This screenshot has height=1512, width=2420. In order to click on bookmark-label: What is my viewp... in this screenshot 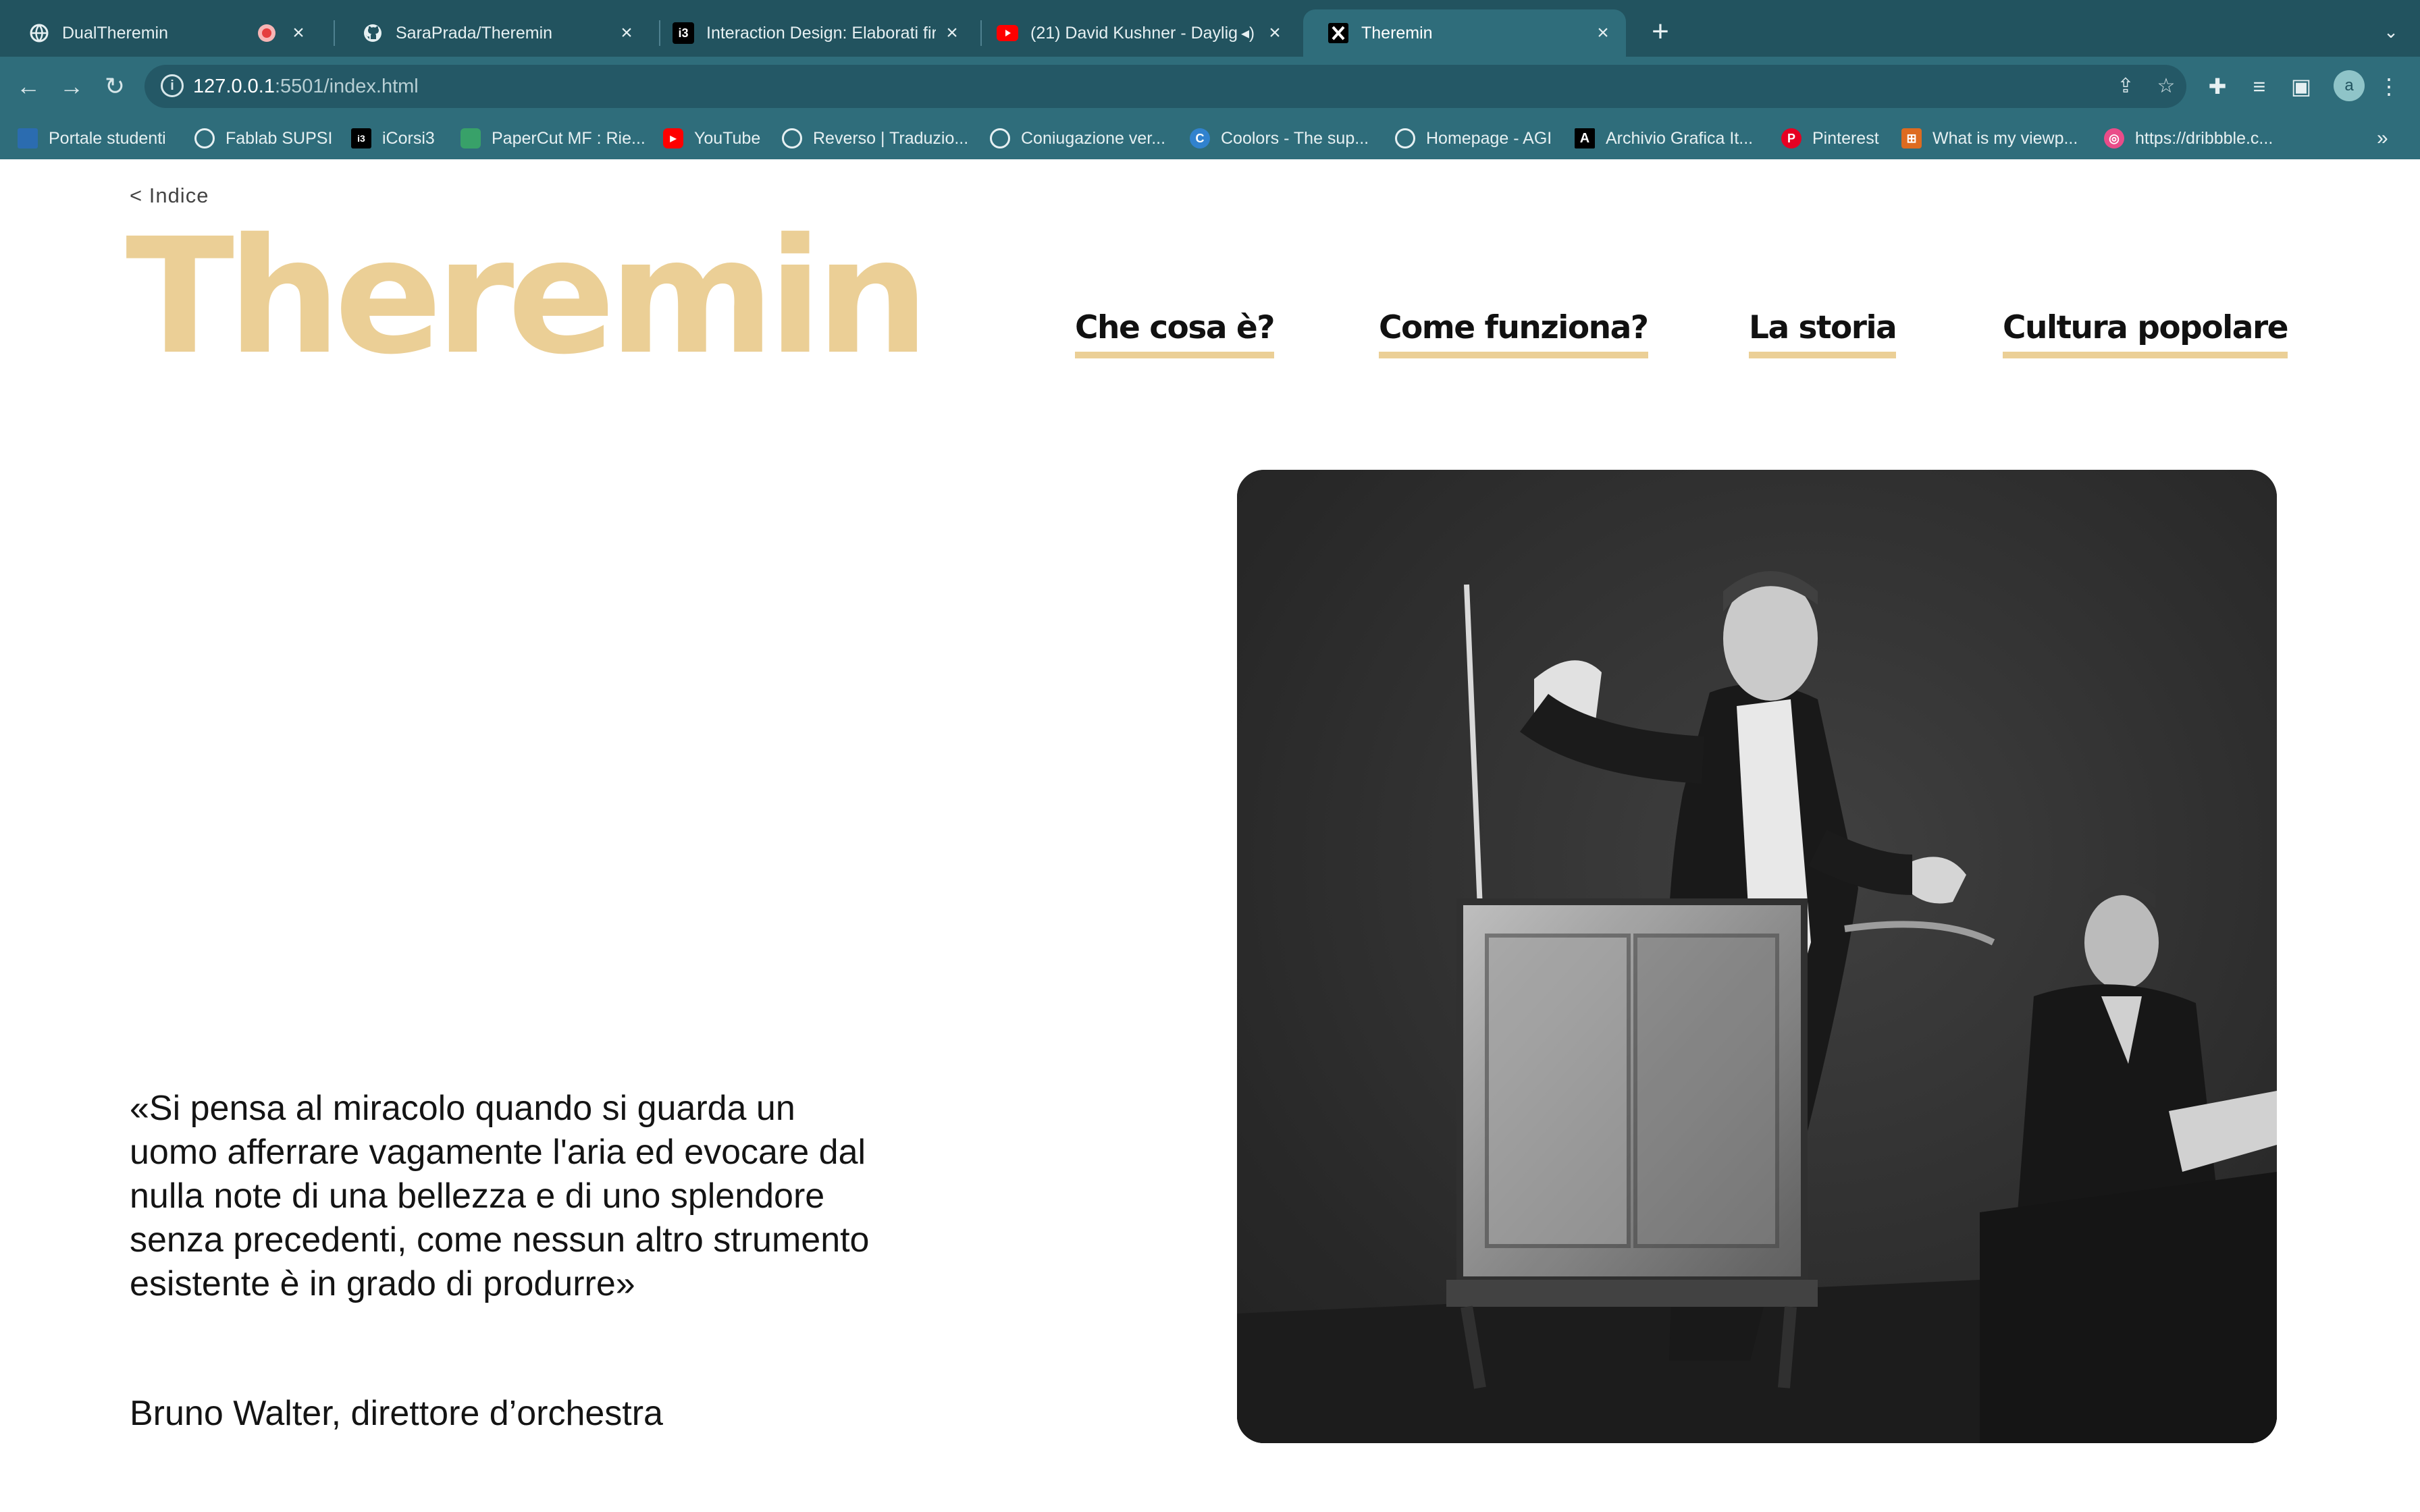, I will do `click(2005, 138)`.